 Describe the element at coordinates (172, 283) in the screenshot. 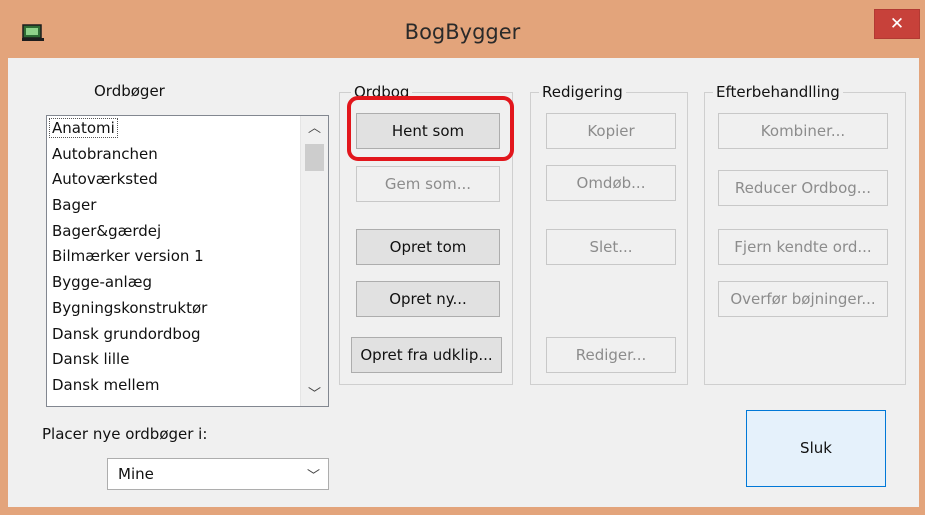

I see `list-item: Bygge-anlæg` at that location.